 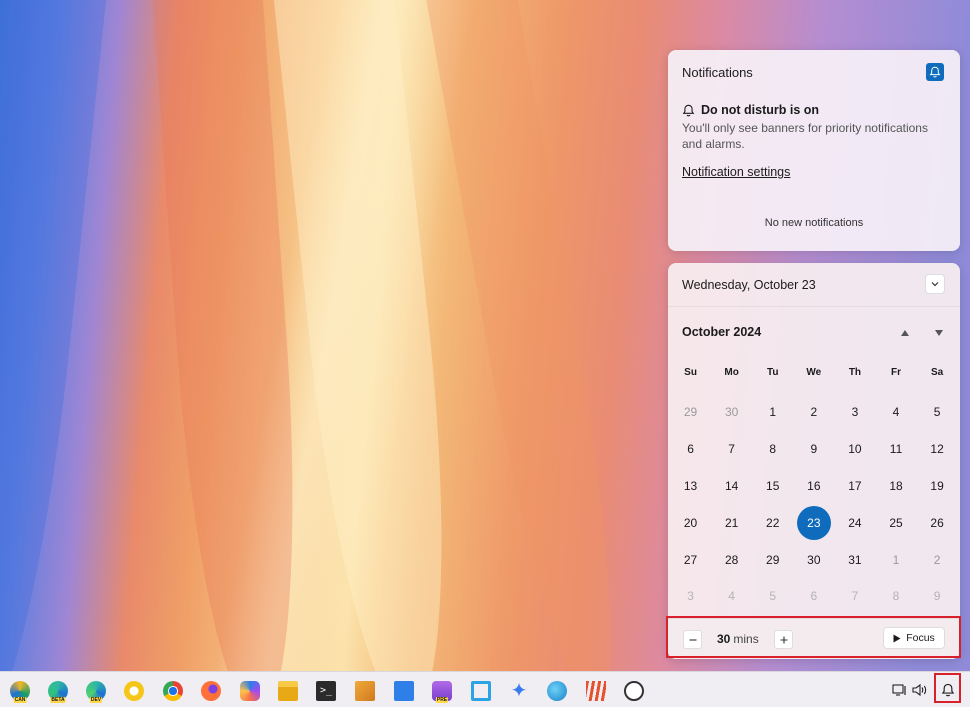 What do you see at coordinates (20, 692) in the screenshot?
I see `edge-canary-icon: CAN` at bounding box center [20, 692].